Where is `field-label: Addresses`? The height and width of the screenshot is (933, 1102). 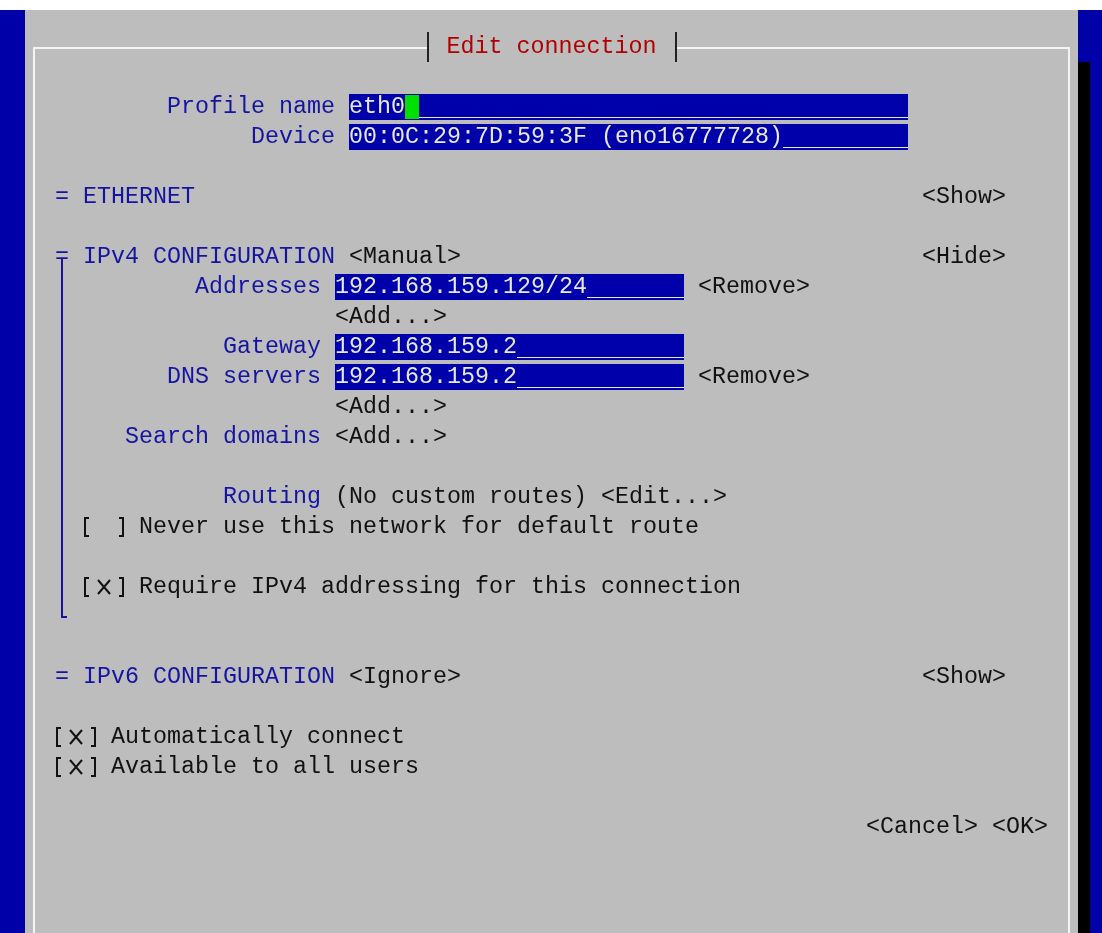
field-label: Addresses is located at coordinates (258, 287).